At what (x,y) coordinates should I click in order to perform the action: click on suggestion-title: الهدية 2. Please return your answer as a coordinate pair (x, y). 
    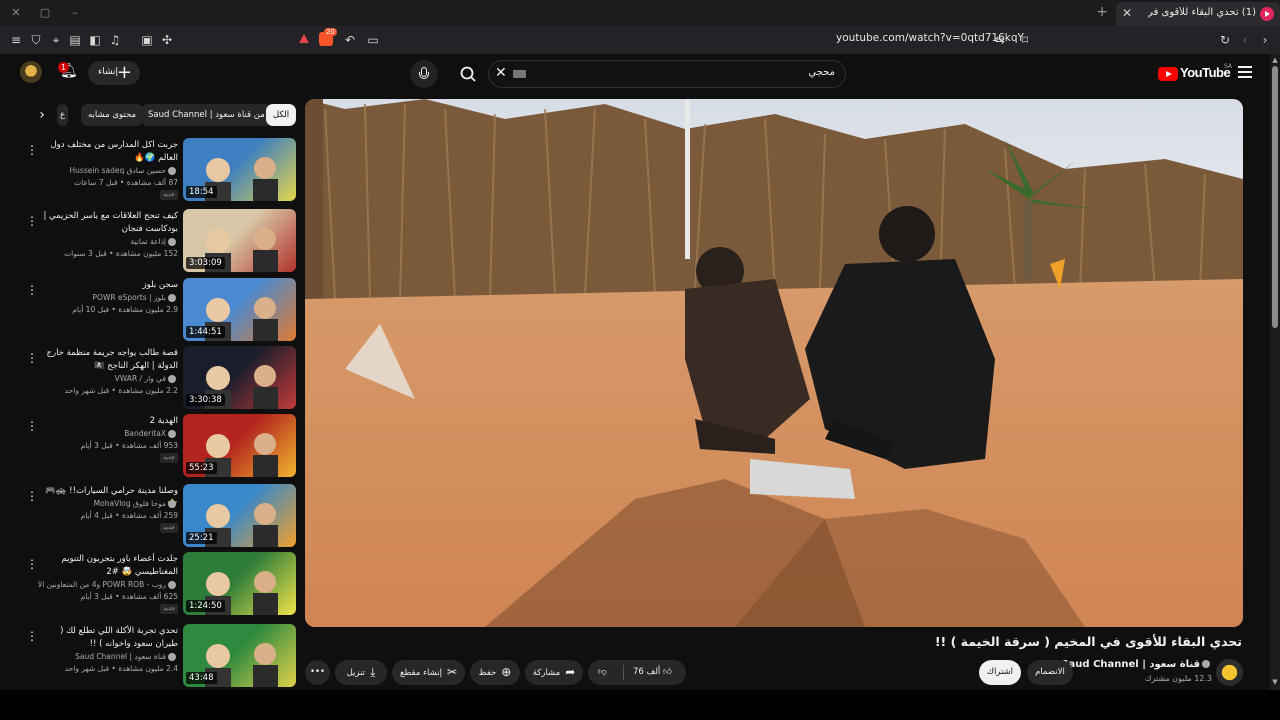
    Looking at the image, I should click on (108, 421).